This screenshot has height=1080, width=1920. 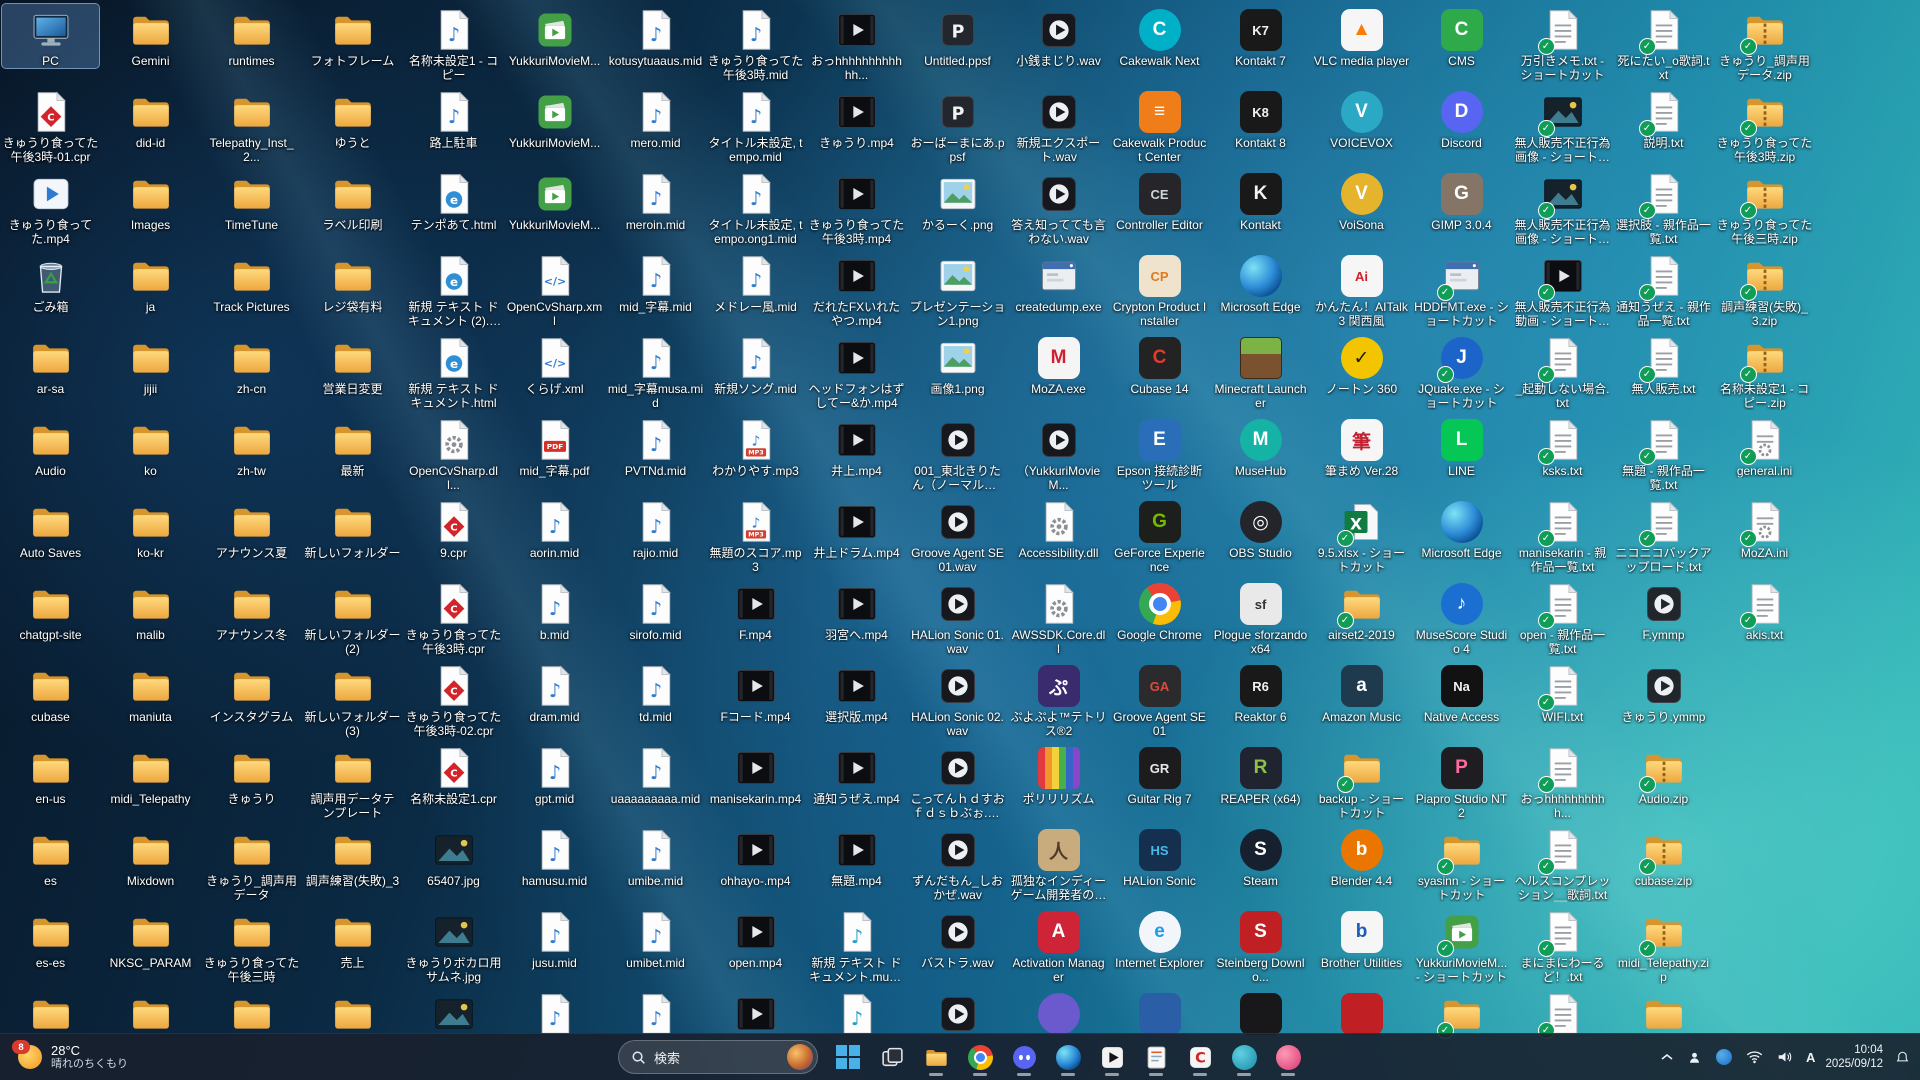 I want to click on desktop-icon: ✓ きゅうり_調声用データ.zip, so click(x=1764, y=43).